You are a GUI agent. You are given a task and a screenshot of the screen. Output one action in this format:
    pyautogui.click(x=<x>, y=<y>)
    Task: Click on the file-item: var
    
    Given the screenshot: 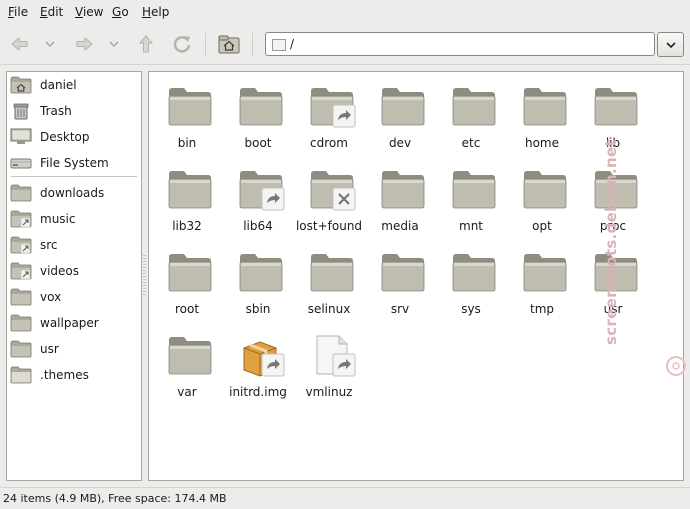 What is the action you would take?
    pyautogui.click(x=187, y=360)
    